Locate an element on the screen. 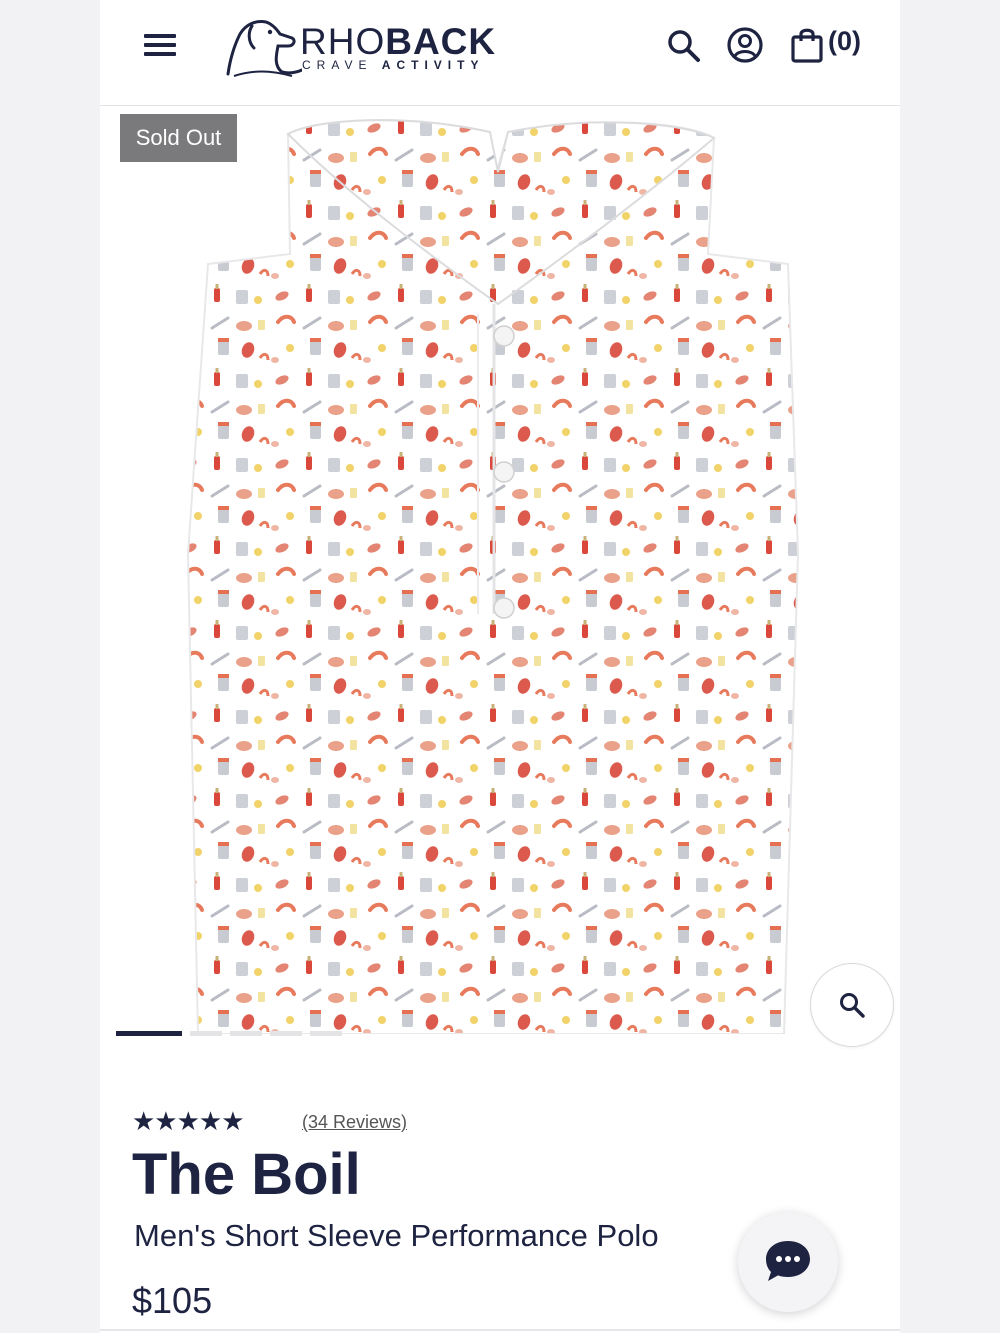 This screenshot has height=1333, width=1000. rhoback-logo: RHOBACK CRAVE ACTIVITY is located at coordinates (358, 48).